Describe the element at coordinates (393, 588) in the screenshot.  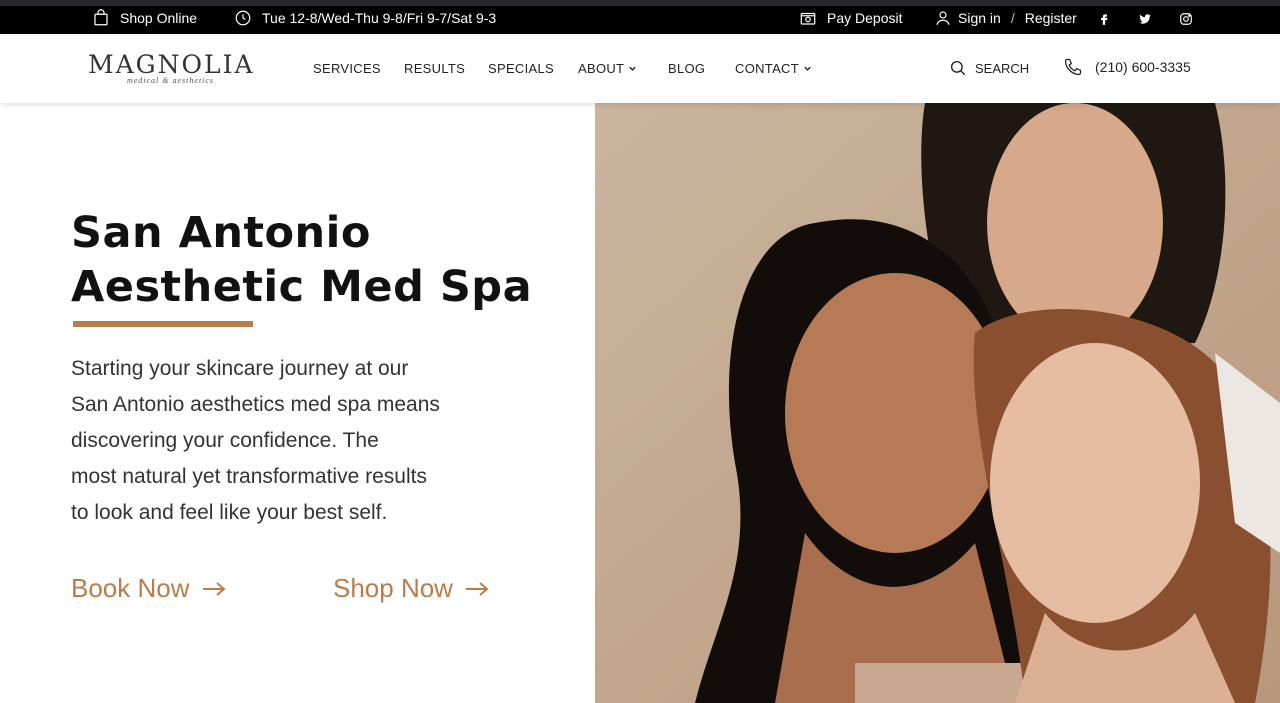
I see `shop-now-label: Shop Now` at that location.